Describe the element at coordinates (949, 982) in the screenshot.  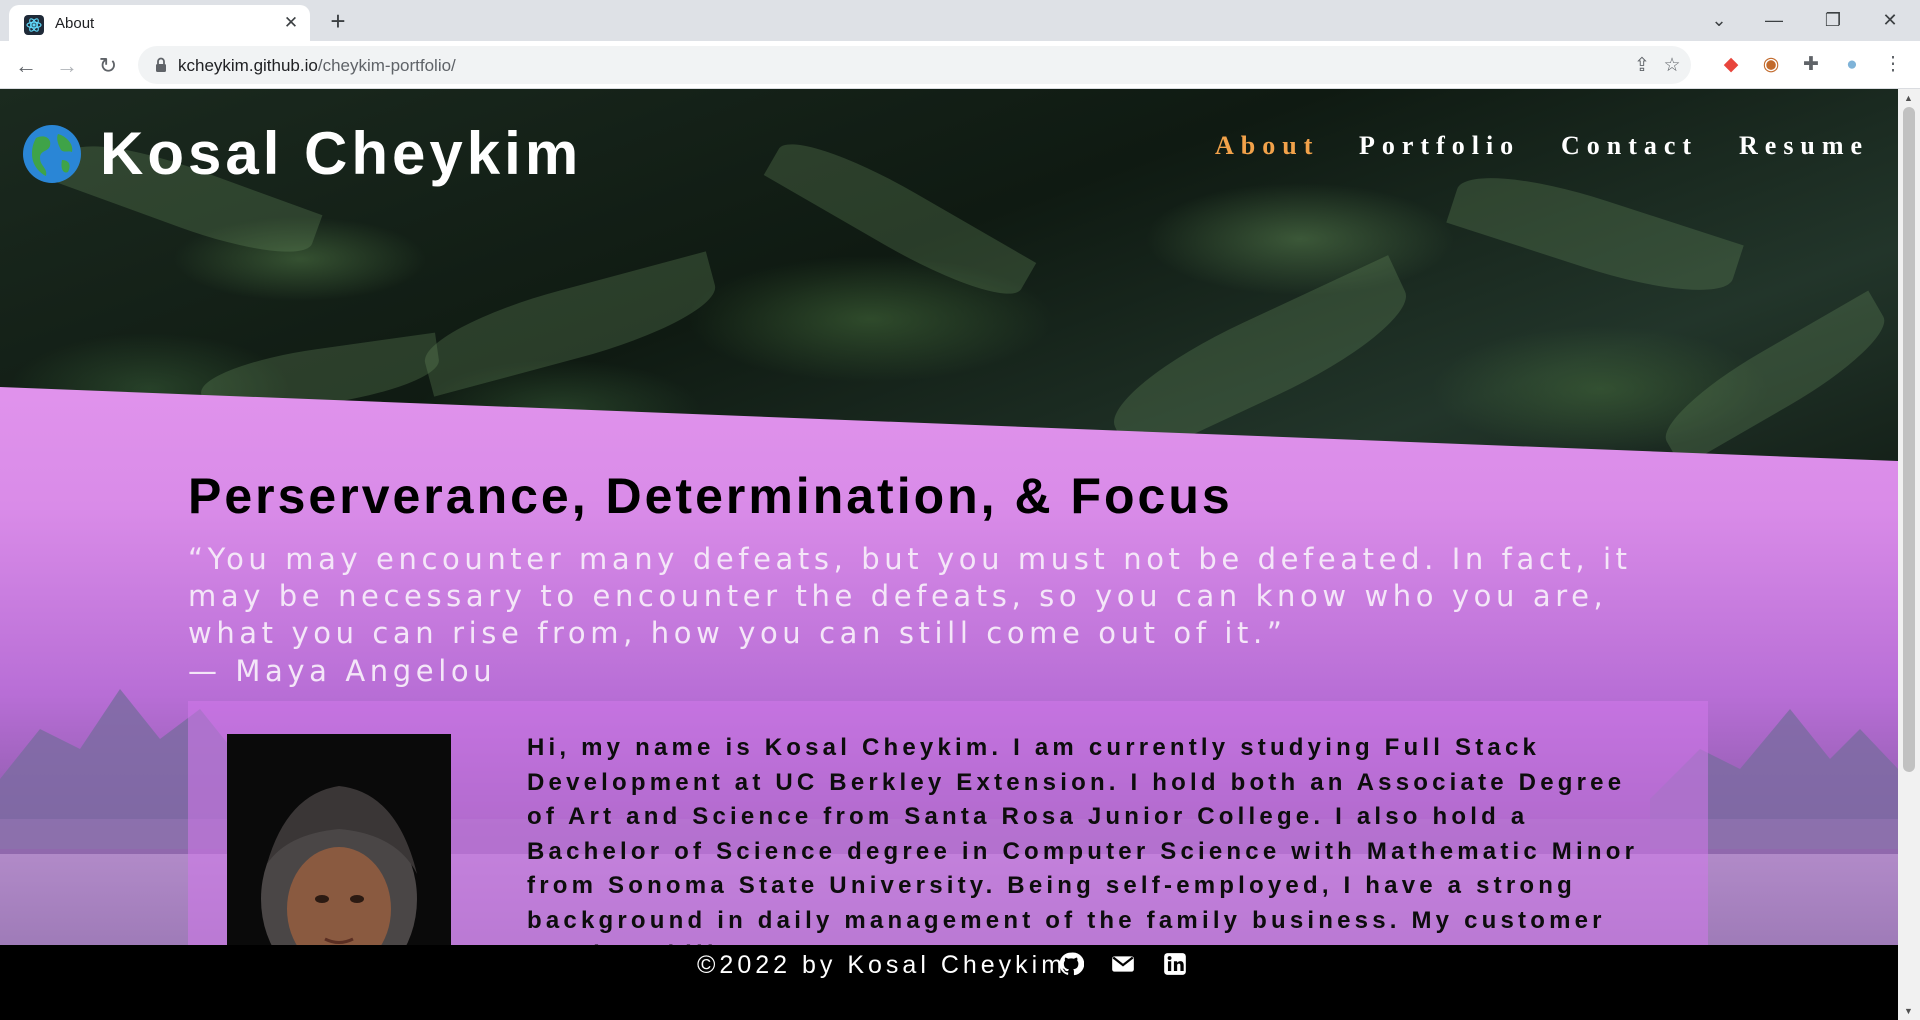
I see `site-footer: ©2022 by Kosal Cheykim` at that location.